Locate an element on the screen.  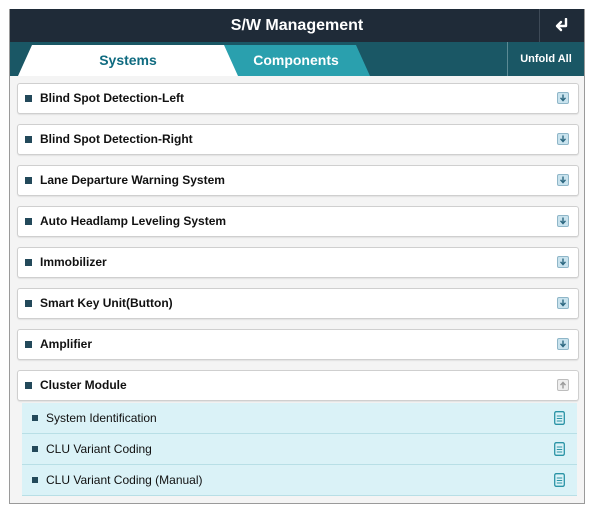
subitem-label: CLU Variant Coding (Manual) is located at coordinates (124, 480).